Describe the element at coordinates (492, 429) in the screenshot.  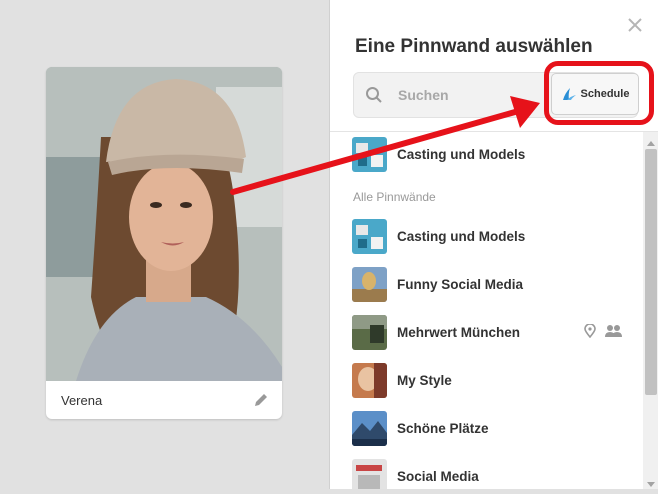
I see `board-row: Schöne Plätze` at that location.